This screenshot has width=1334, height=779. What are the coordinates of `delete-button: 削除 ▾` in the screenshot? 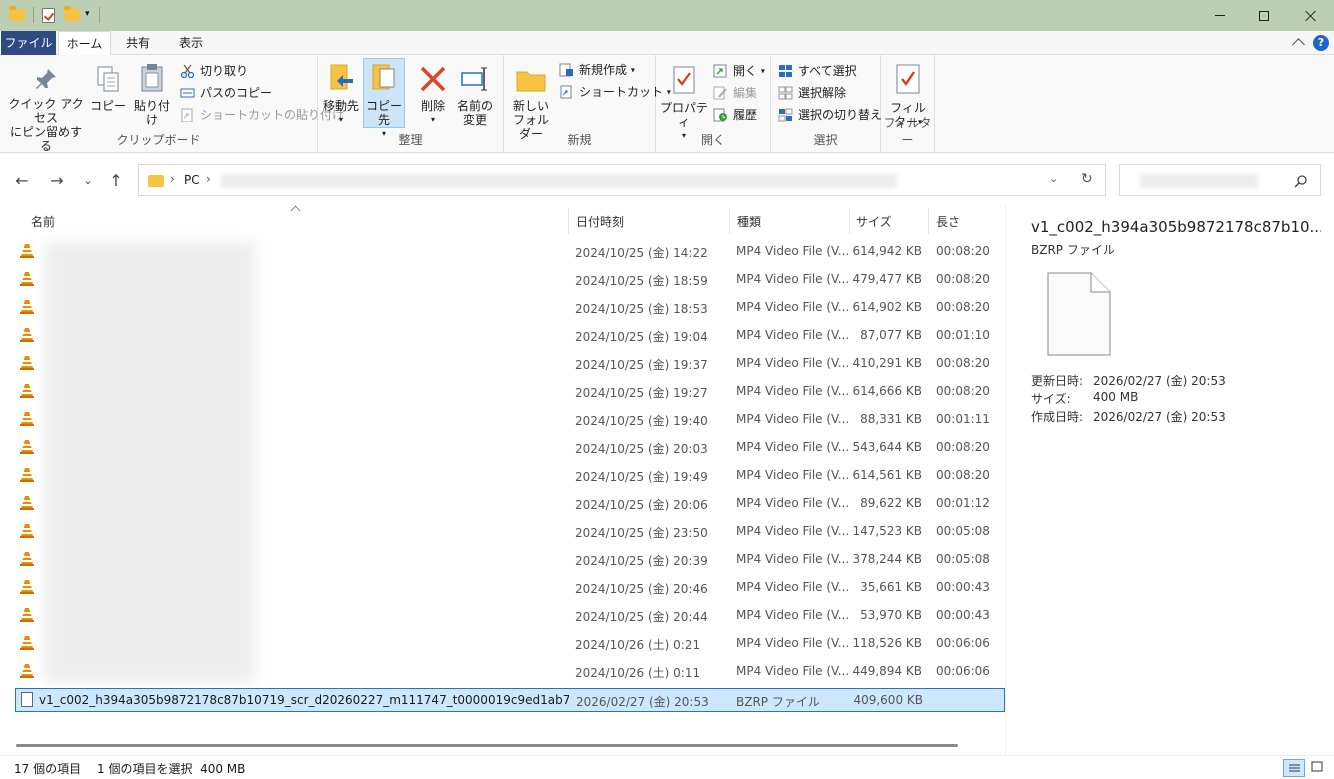 It's located at (433, 96).